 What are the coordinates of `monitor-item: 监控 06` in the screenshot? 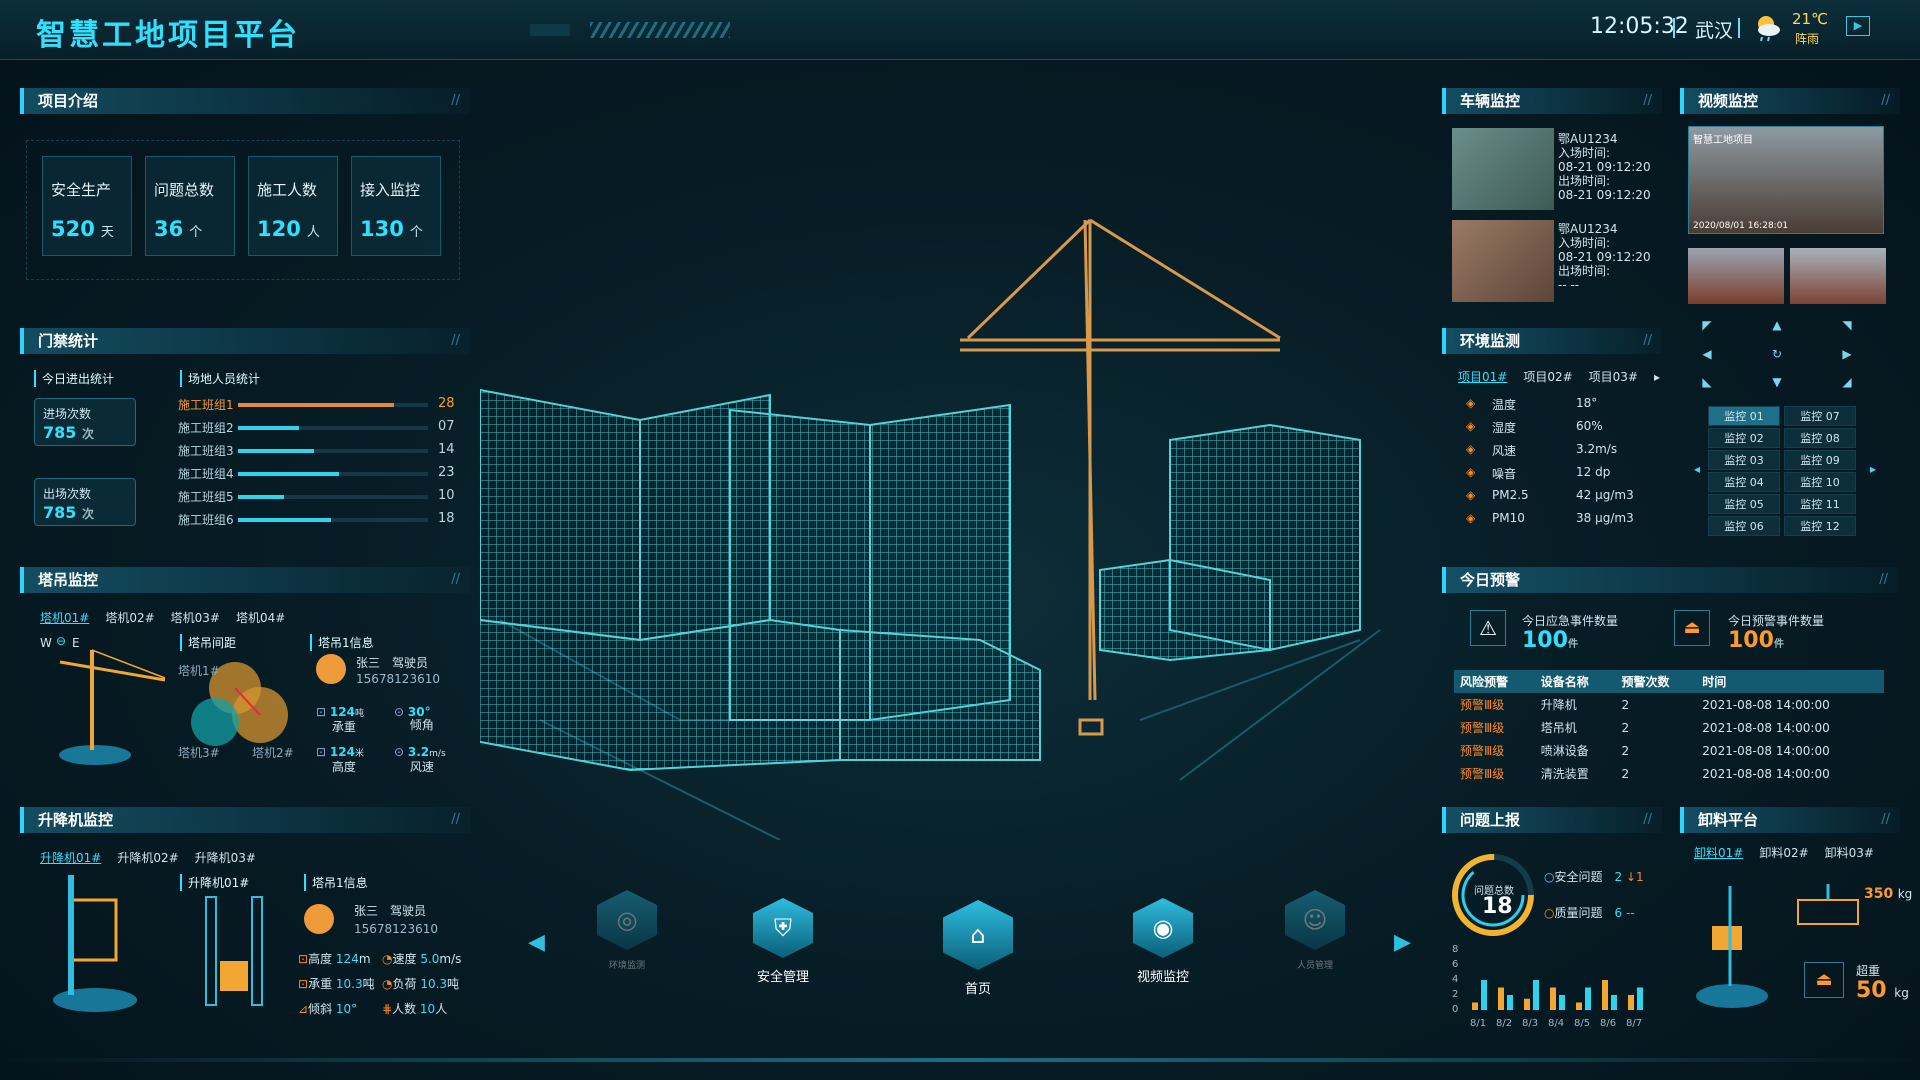 It's located at (1744, 526).